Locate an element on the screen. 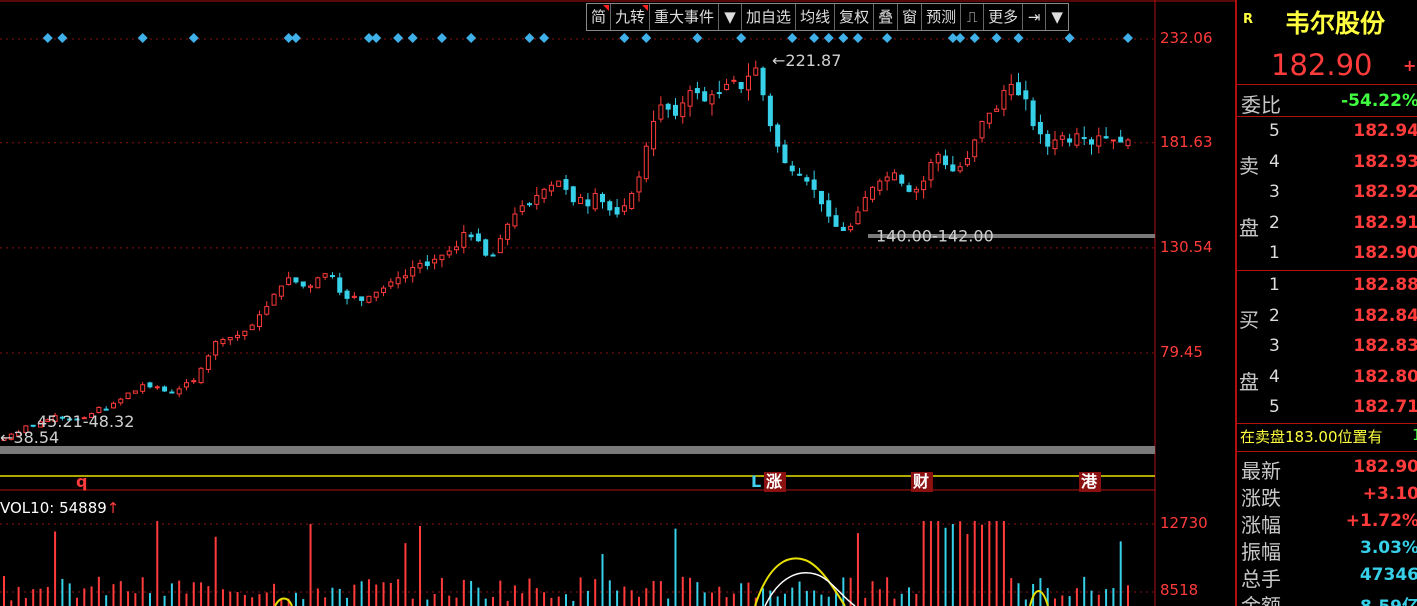  divider is located at coordinates (1327, 116).